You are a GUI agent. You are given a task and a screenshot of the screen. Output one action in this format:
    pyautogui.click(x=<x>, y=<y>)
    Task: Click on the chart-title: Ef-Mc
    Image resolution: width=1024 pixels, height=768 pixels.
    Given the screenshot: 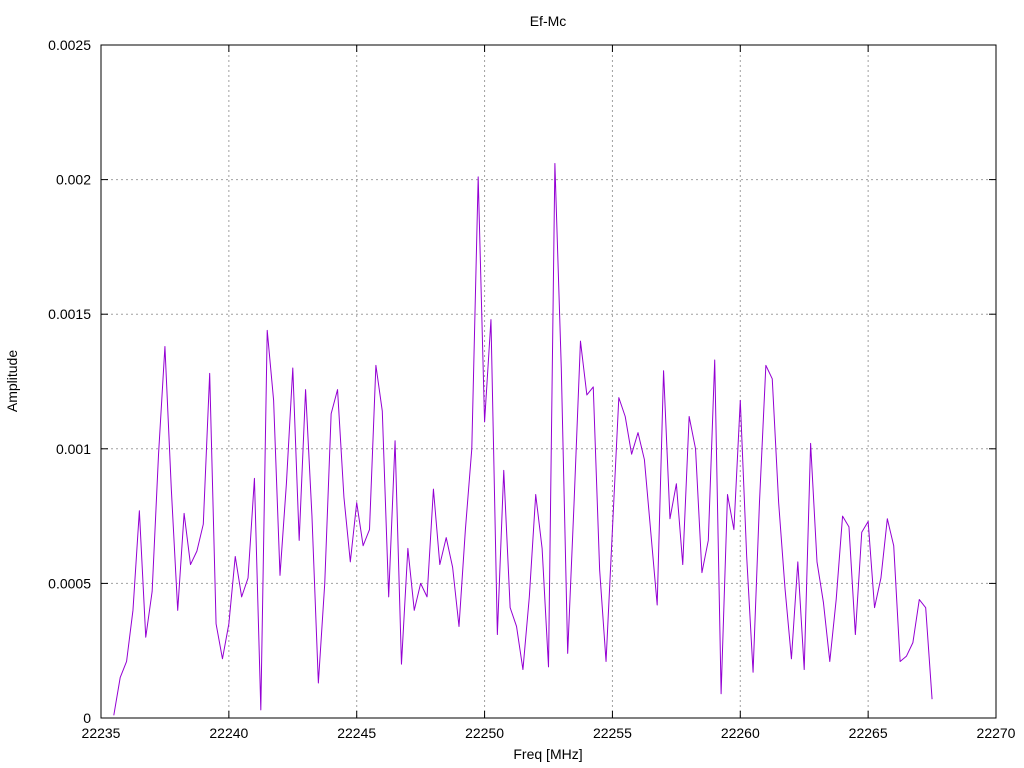 What is the action you would take?
    pyautogui.click(x=548, y=21)
    